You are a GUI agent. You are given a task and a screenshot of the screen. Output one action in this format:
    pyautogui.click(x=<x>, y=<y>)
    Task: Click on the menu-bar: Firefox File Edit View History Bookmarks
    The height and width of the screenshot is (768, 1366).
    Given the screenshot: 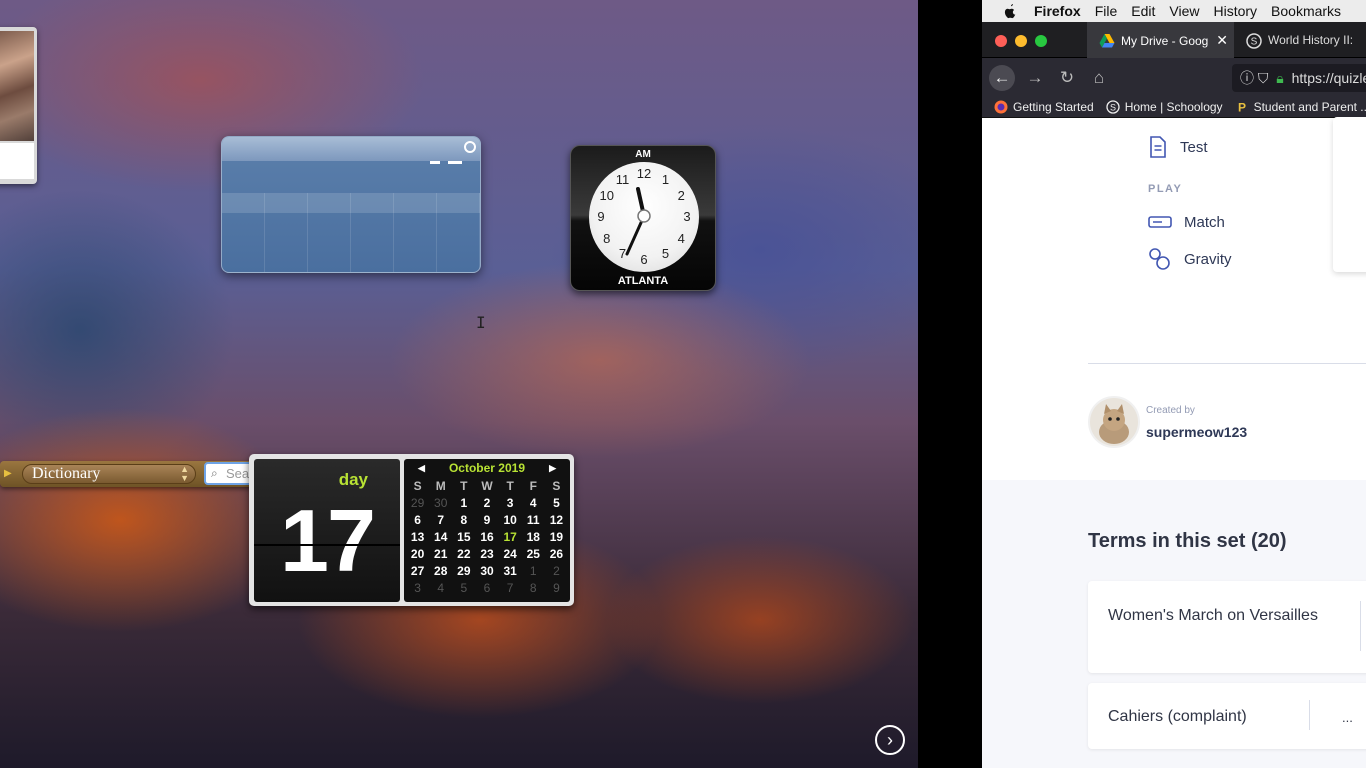 What is the action you would take?
    pyautogui.click(x=1174, y=11)
    